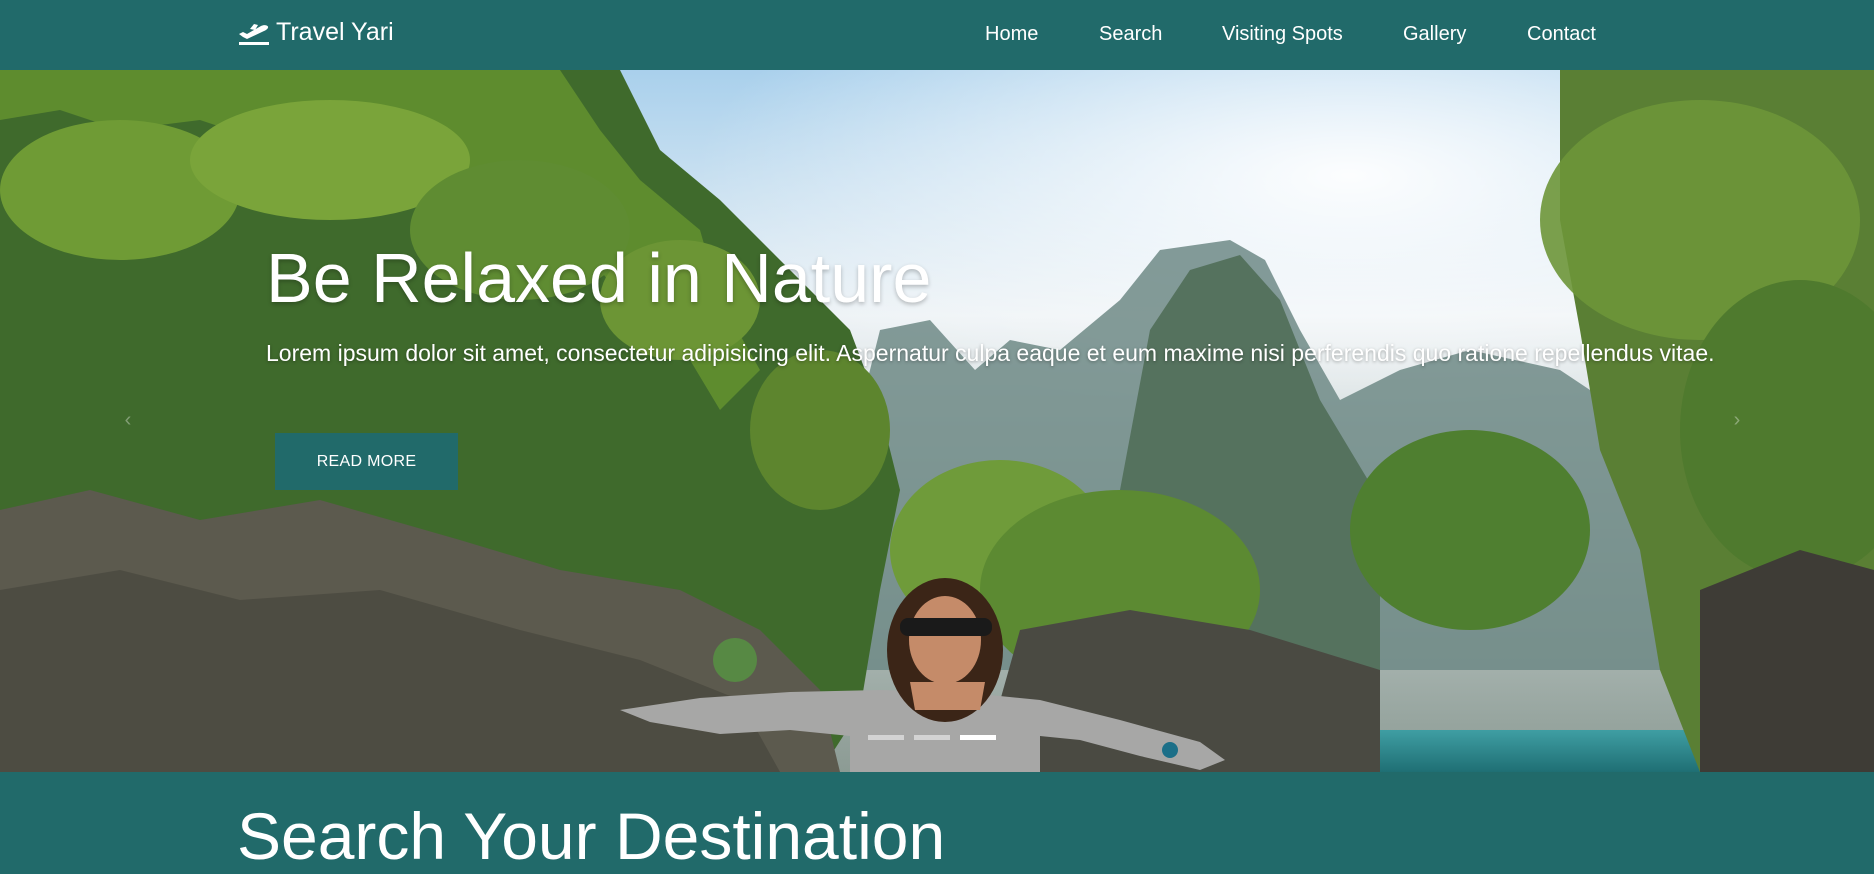  Describe the element at coordinates (1282, 34) in the screenshot. I see `nav-link-visiting-spots: Visiting Spots` at that location.